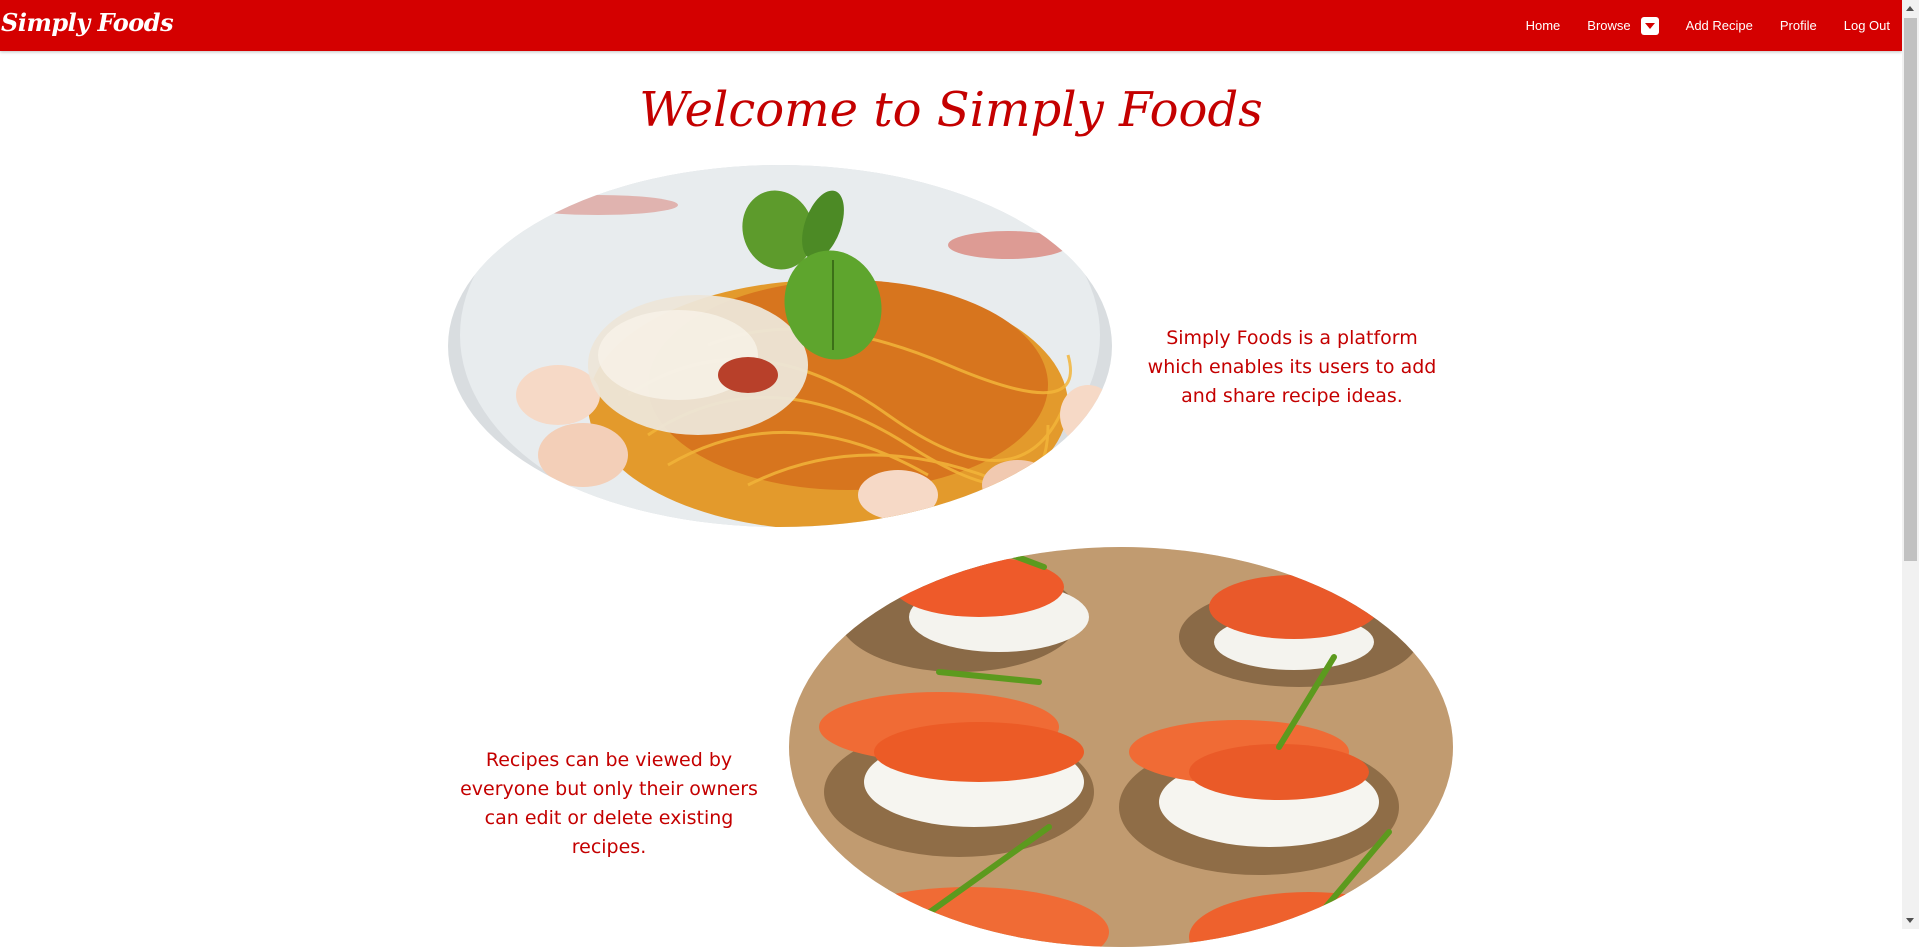 This screenshot has width=1919, height=947. Describe the element at coordinates (1543, 25) in the screenshot. I see `nav-home: Home` at that location.